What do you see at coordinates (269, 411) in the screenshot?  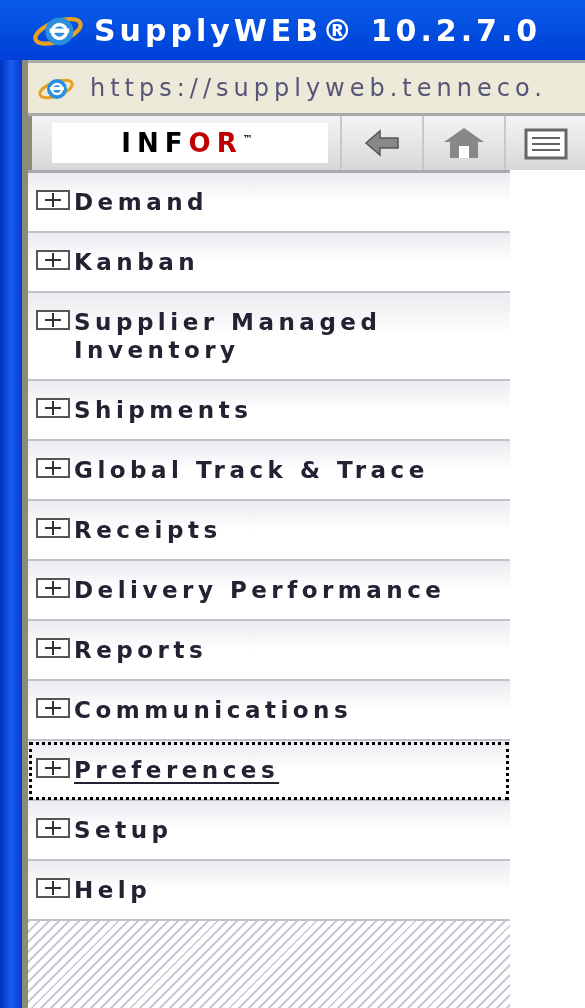 I see `menu-item: Shipments` at bounding box center [269, 411].